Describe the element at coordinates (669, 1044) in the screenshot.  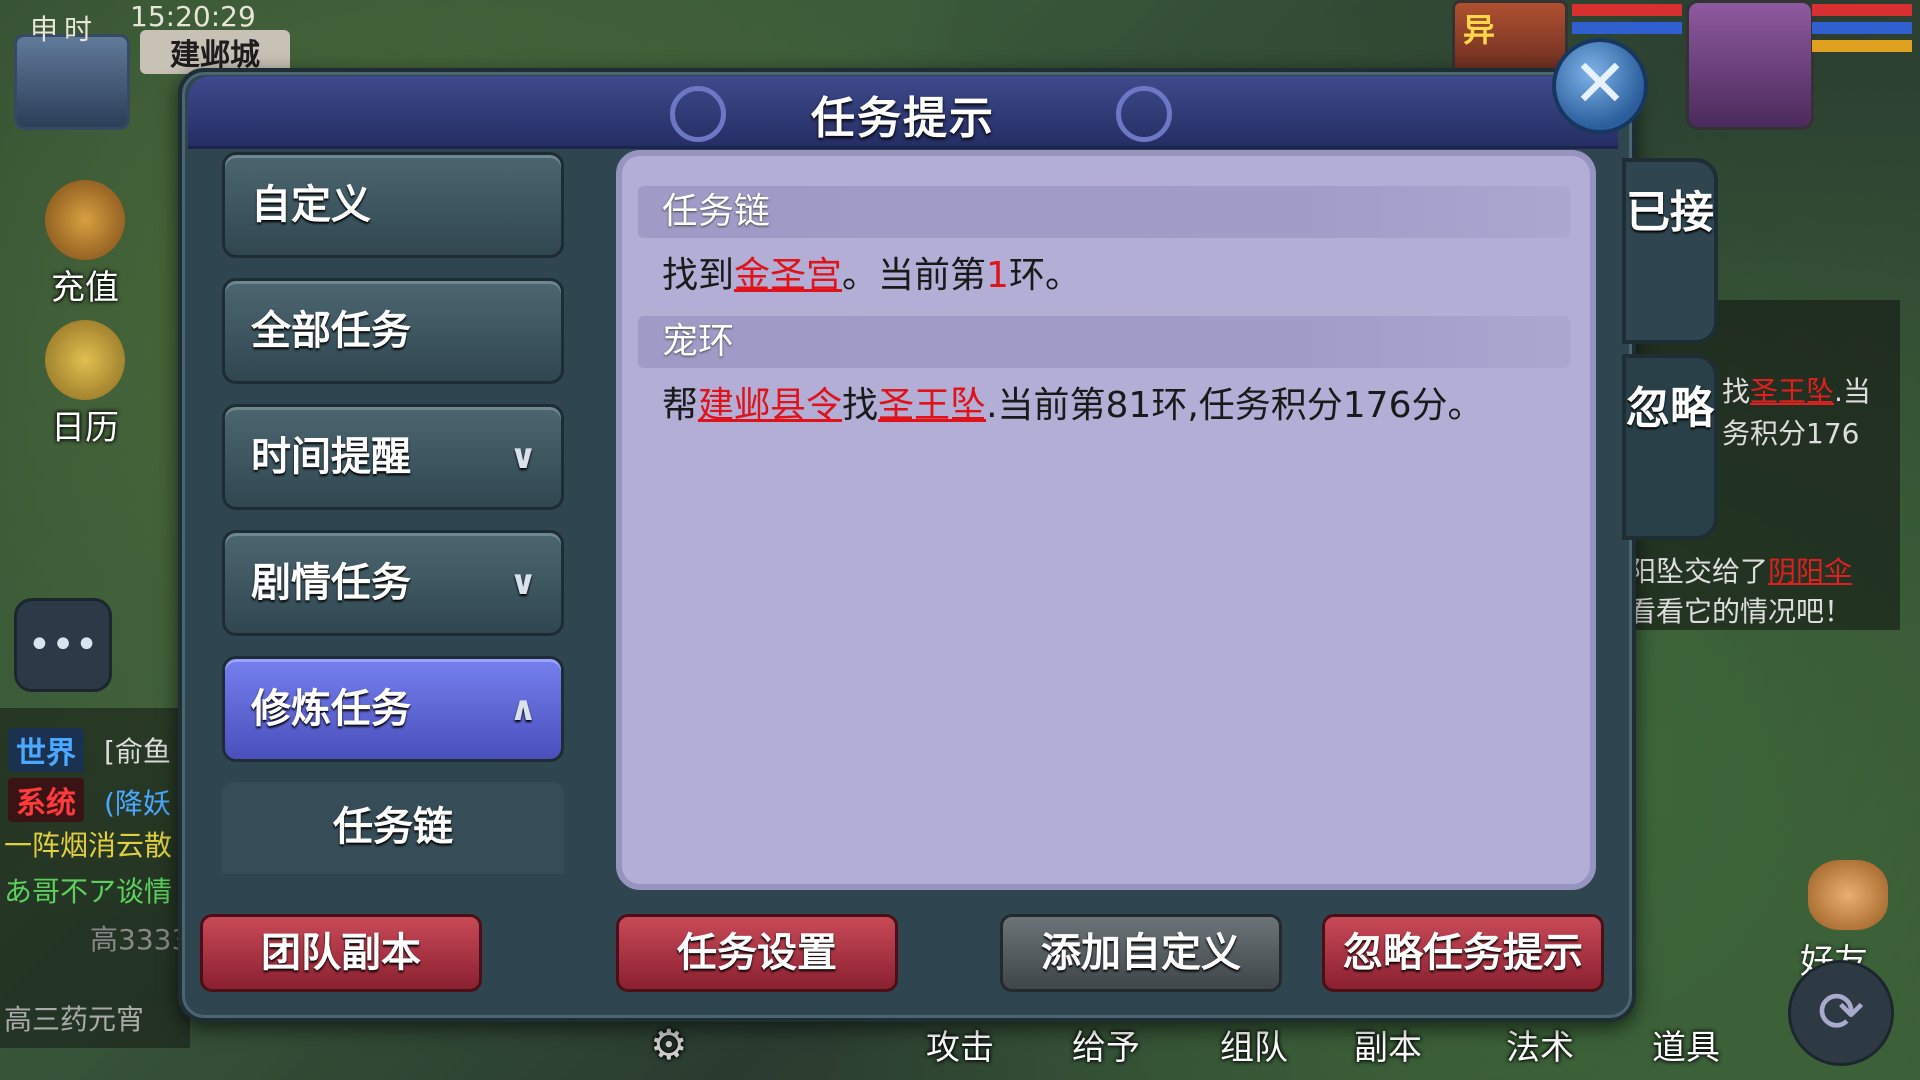
I see `settings-gear-icon: ⚙` at that location.